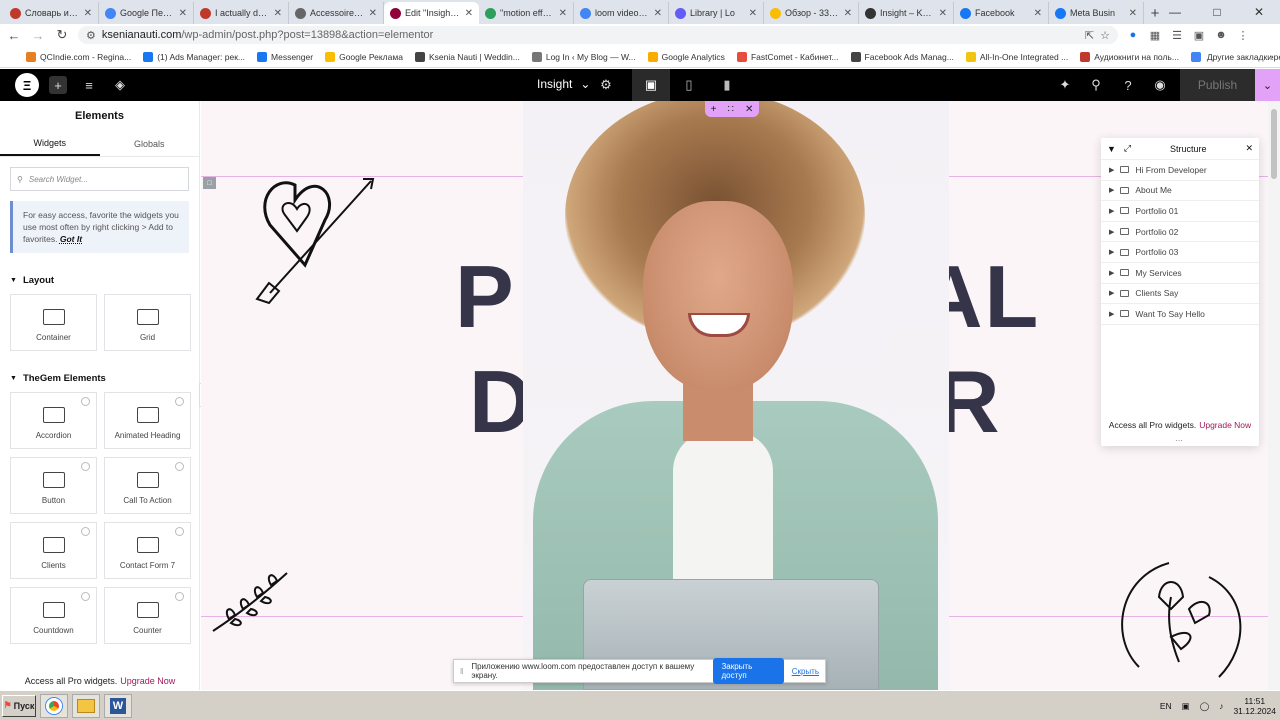 The height and width of the screenshot is (720, 1280). What do you see at coordinates (1128, 85) in the screenshot?
I see `help-icon: ?` at bounding box center [1128, 85].